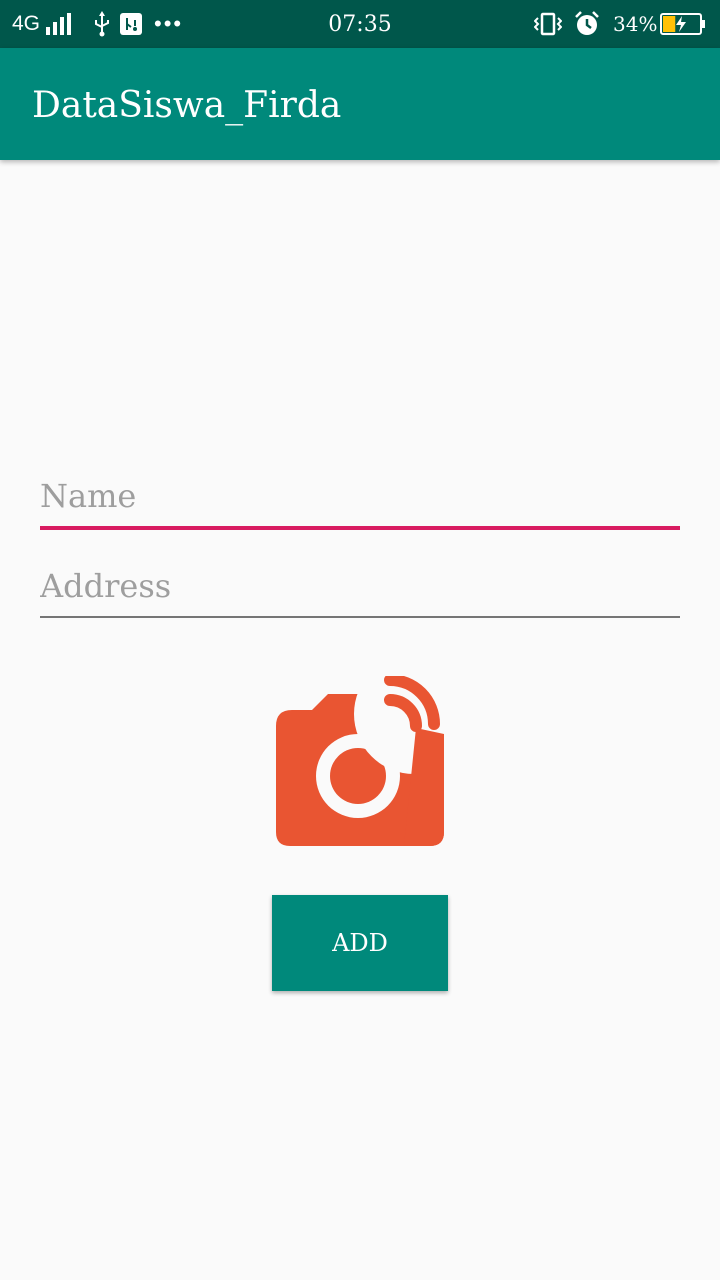 The width and height of the screenshot is (720, 1280). What do you see at coordinates (360, 104) in the screenshot?
I see `app-bar: DataSiswa_Firda` at bounding box center [360, 104].